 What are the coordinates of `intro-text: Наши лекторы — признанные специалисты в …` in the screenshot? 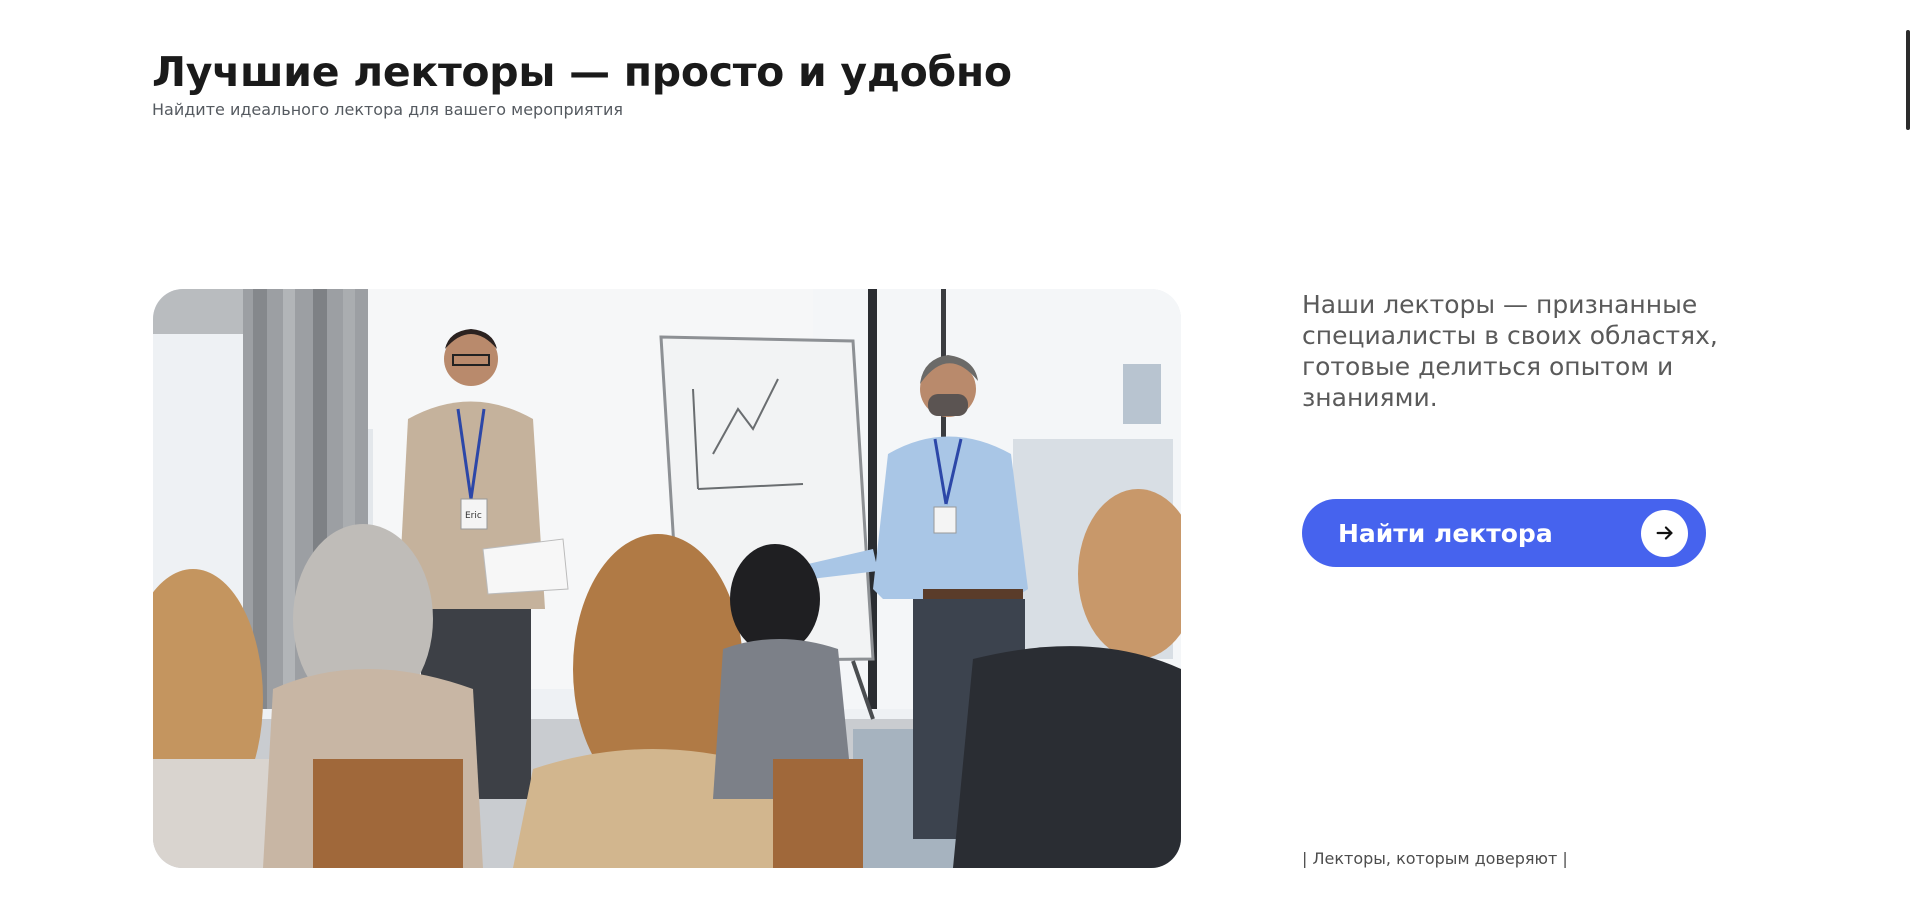 It's located at (1510, 351).